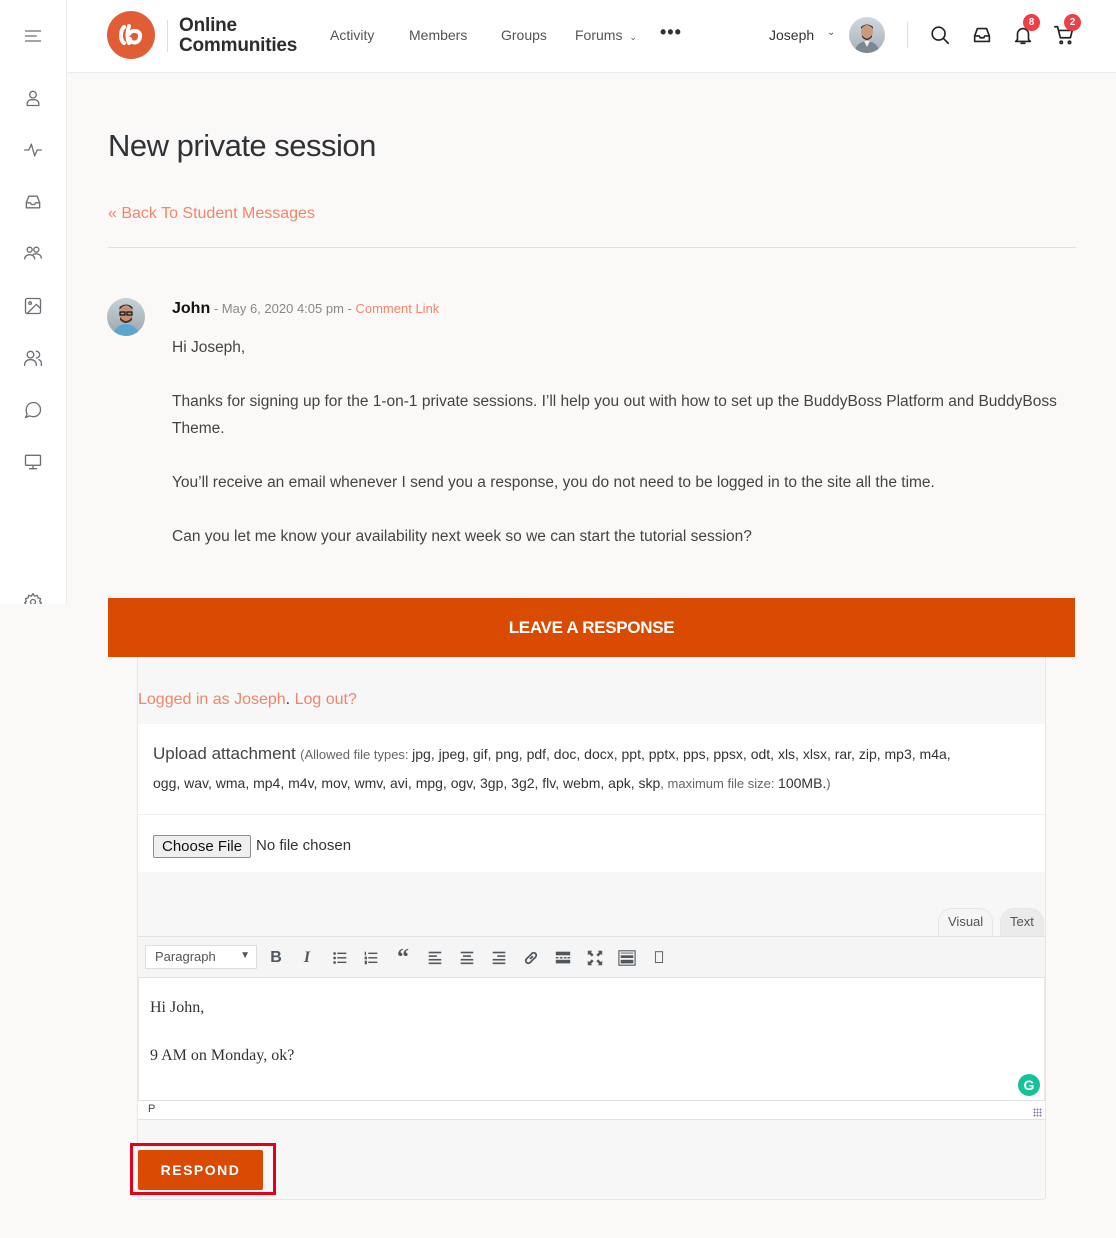 The height and width of the screenshot is (1238, 1116). I want to click on editor-line: 9 AM on Monday, ok?, so click(222, 1055).